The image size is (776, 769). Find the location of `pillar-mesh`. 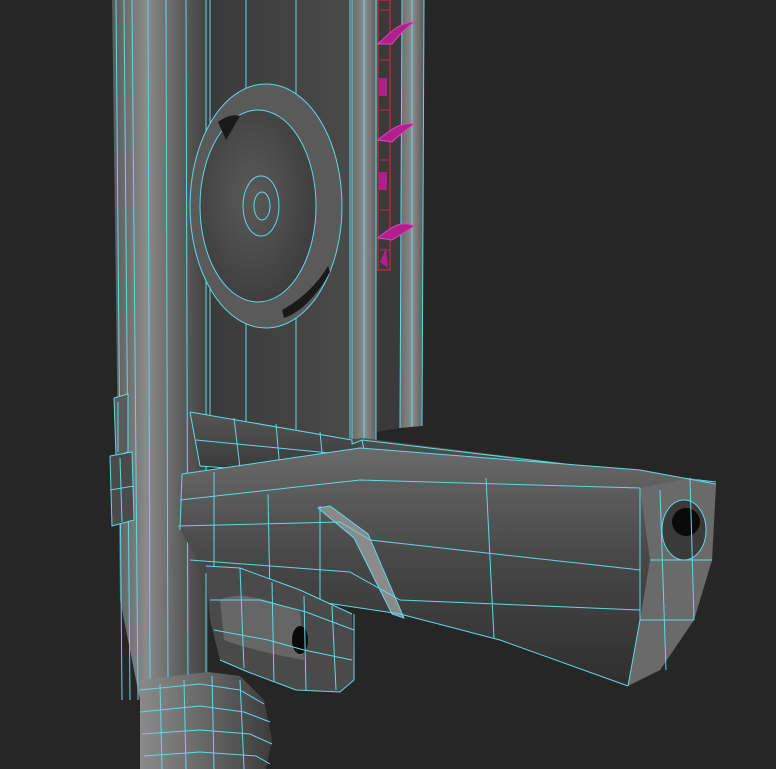

pillar-mesh is located at coordinates (161, 350).